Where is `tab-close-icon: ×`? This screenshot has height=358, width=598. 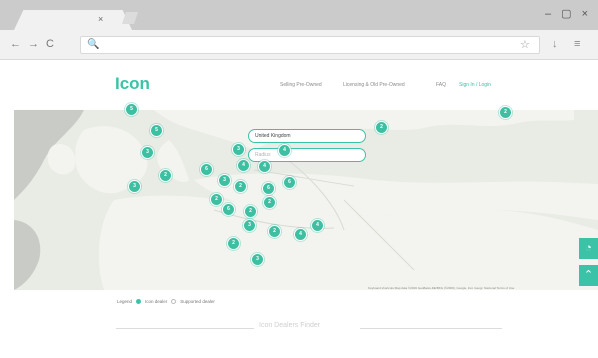 tab-close-icon: × is located at coordinates (100, 19).